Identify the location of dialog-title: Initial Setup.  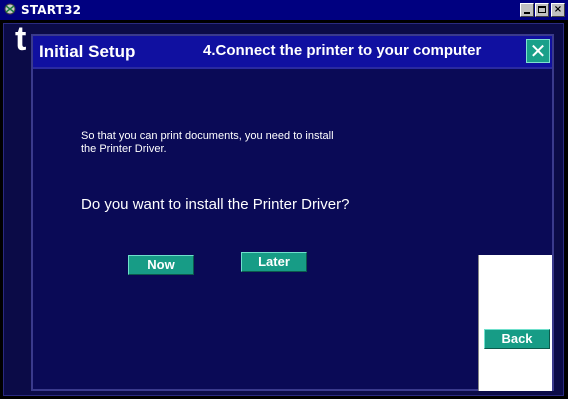
(87, 51).